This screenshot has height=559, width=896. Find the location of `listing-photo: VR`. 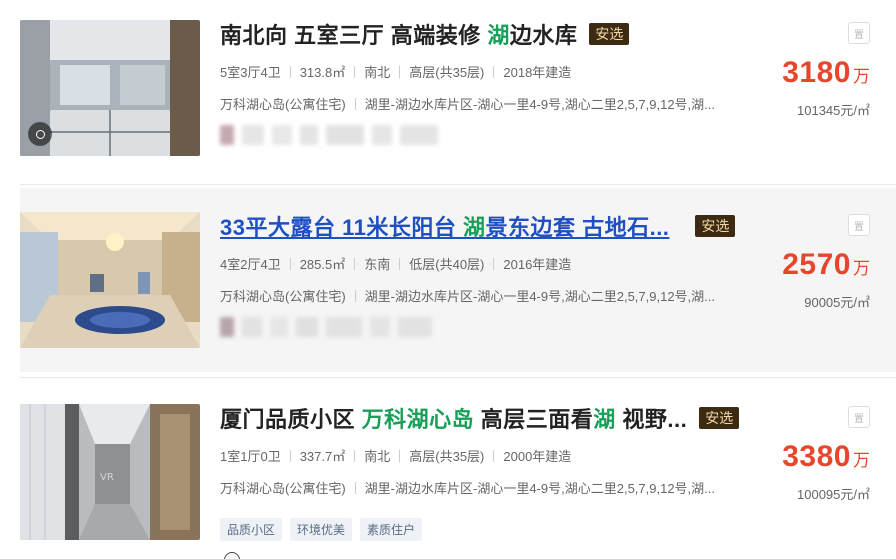

listing-photo: VR is located at coordinates (110, 472).